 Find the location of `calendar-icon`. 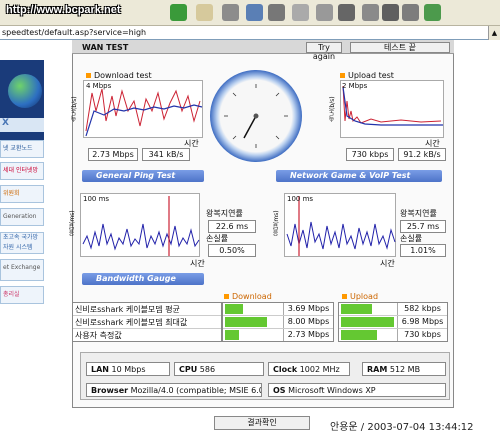

calendar-icon is located at coordinates (300, 12).